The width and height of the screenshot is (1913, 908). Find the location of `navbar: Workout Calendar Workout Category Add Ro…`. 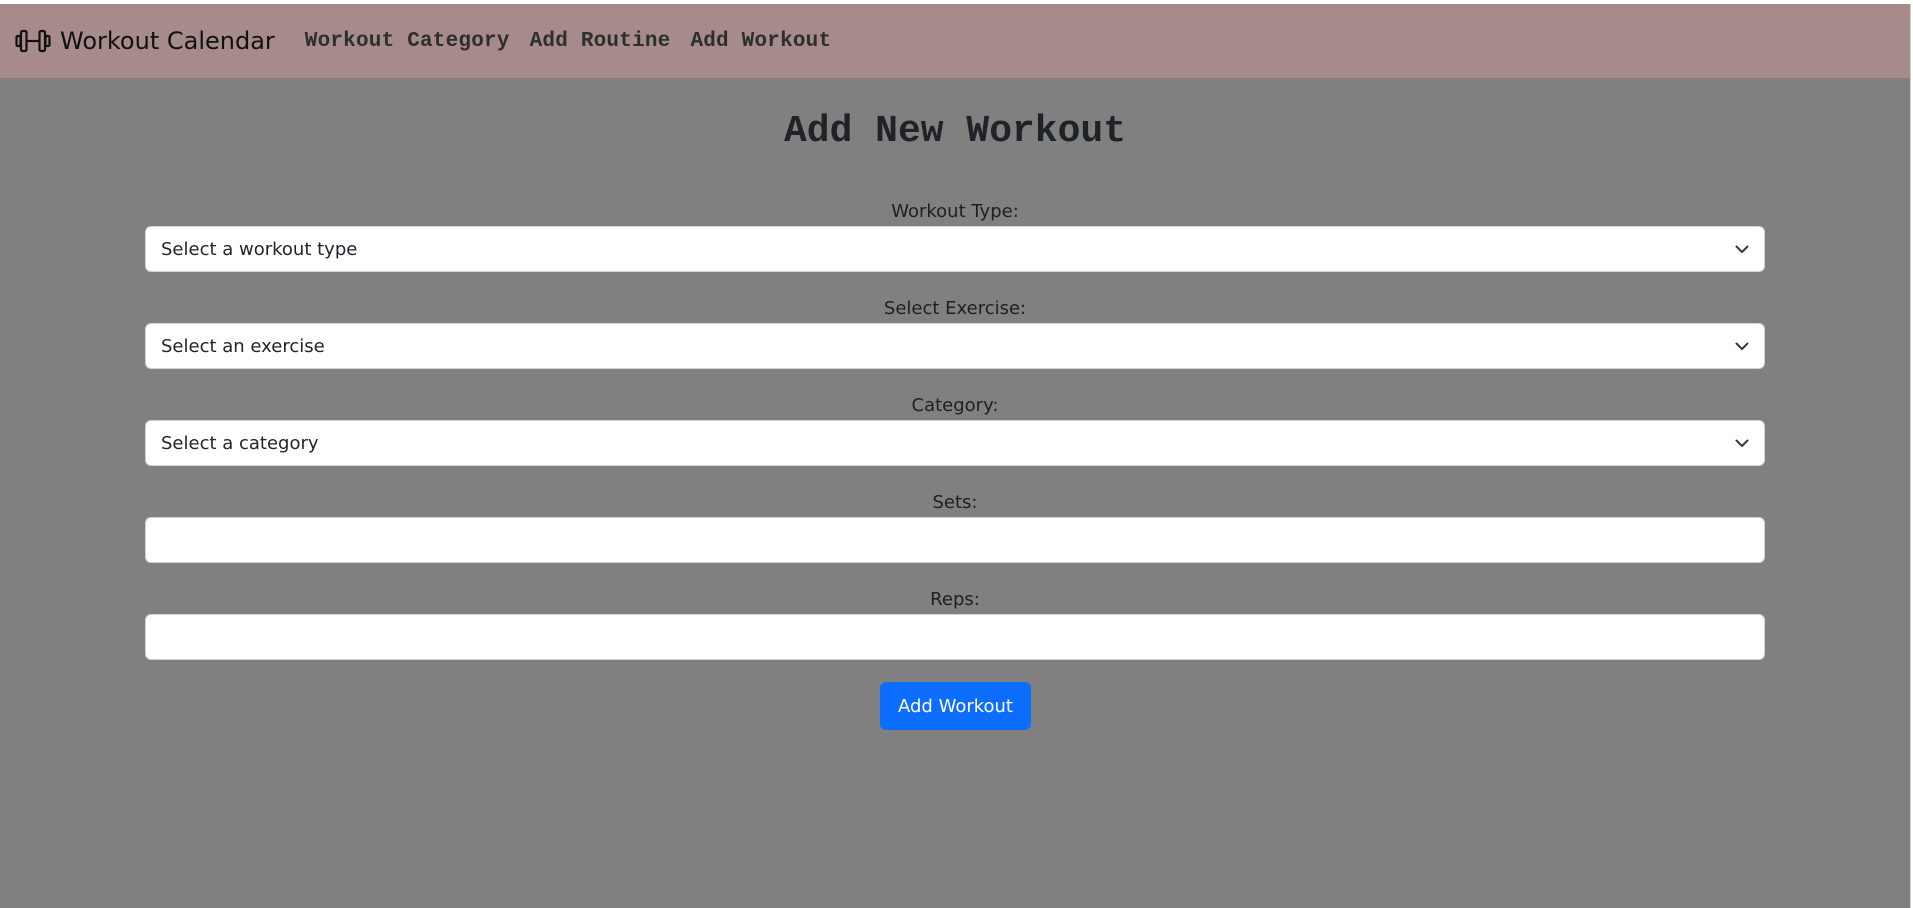

navbar: Workout Calendar Workout Category Add Ro… is located at coordinates (955, 41).